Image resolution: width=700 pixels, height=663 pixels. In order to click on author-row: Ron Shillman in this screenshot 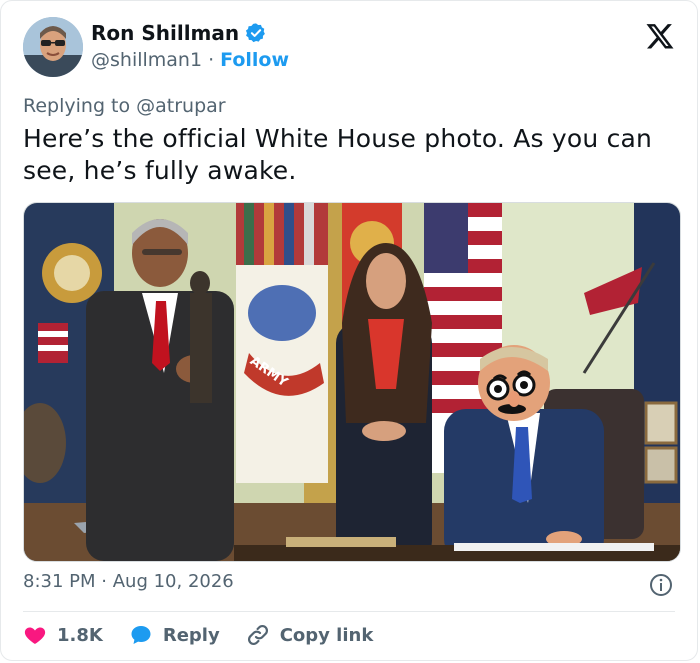, I will do `click(179, 33)`.